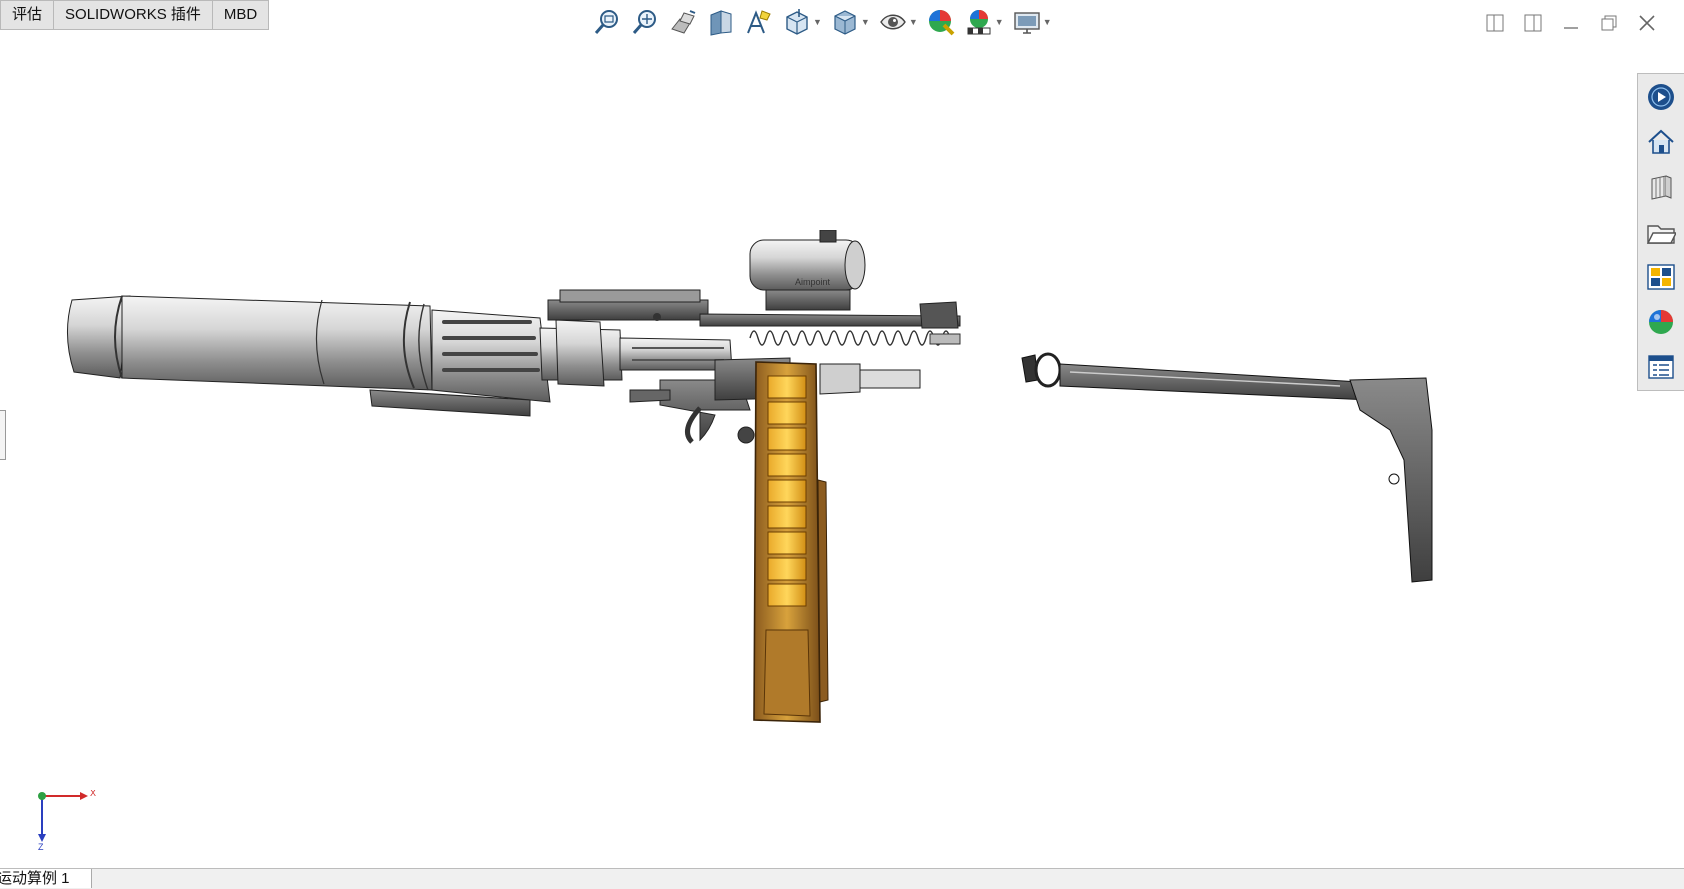 Image resolution: width=1684 pixels, height=889 pixels. I want to click on tile-left-button, so click(1495, 23).